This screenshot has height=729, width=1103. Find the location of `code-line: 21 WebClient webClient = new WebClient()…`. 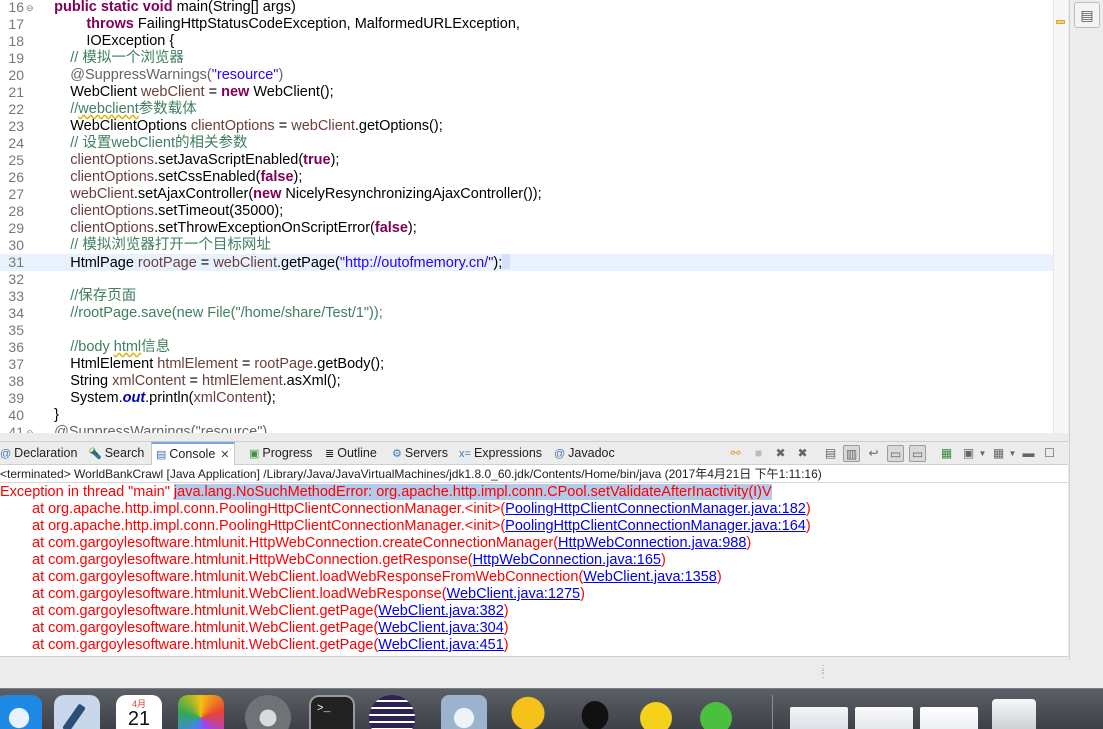

code-line: 21 WebClient webClient = new WebClient()… is located at coordinates (526, 92).